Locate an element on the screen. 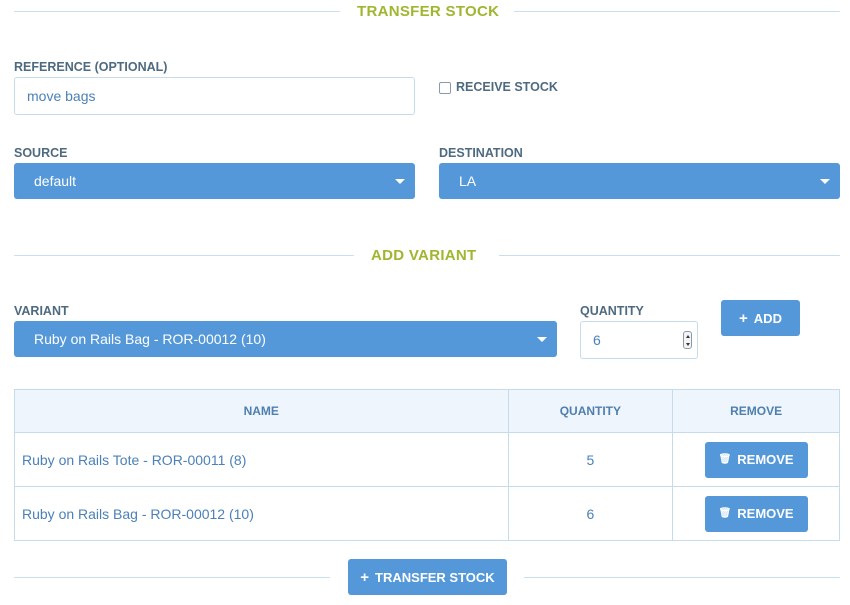  transfer-stock-button-label: TRANSFER STOCK is located at coordinates (435, 577).